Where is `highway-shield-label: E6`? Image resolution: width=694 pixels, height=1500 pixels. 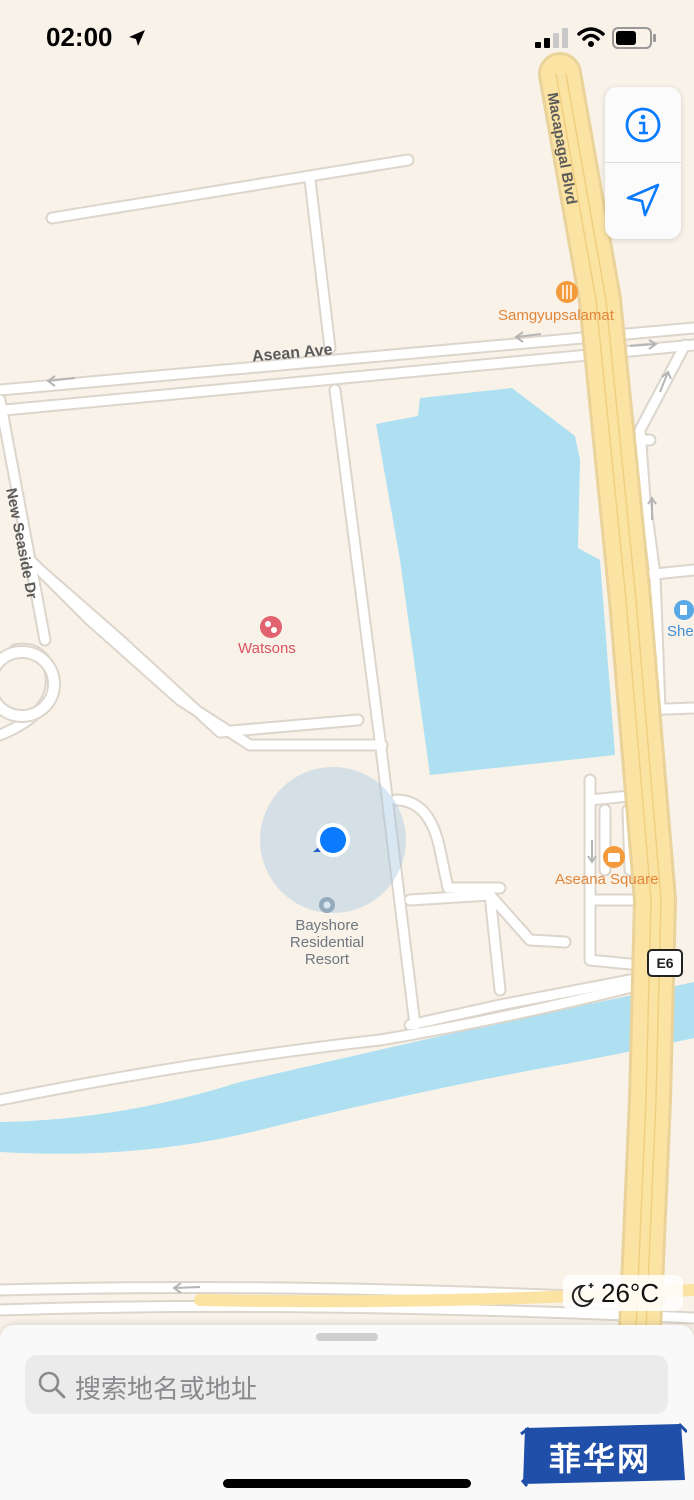 highway-shield-label: E6 is located at coordinates (665, 963).